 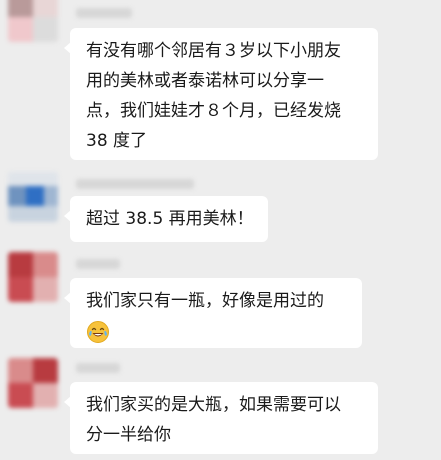 What do you see at coordinates (98, 332) in the screenshot?
I see `tears-of-joy-emoji-icon` at bounding box center [98, 332].